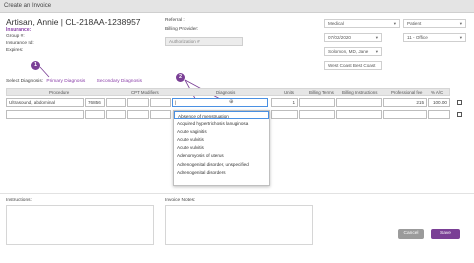  Describe the element at coordinates (119, 81) in the screenshot. I see `secondary-diagnosis-tab: Secondary Diagnosis` at that location.